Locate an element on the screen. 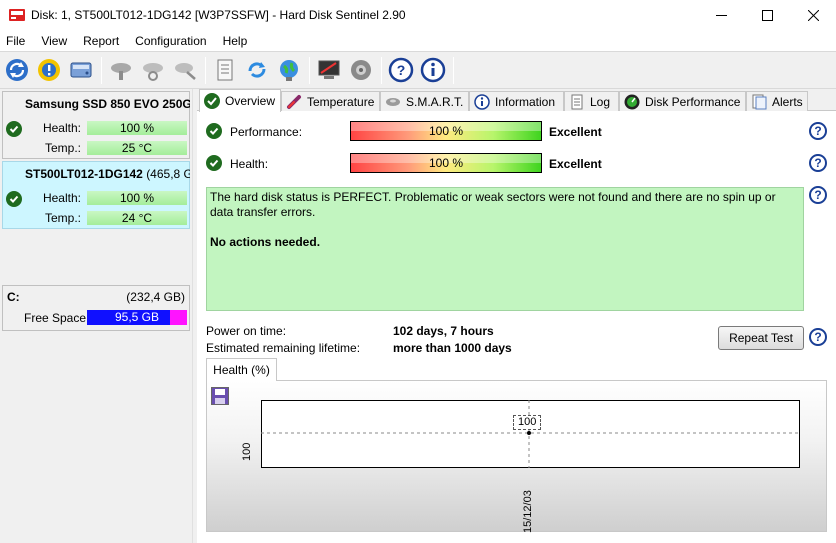 This screenshot has height=543, width=836. sync-icon is located at coordinates (257, 70).